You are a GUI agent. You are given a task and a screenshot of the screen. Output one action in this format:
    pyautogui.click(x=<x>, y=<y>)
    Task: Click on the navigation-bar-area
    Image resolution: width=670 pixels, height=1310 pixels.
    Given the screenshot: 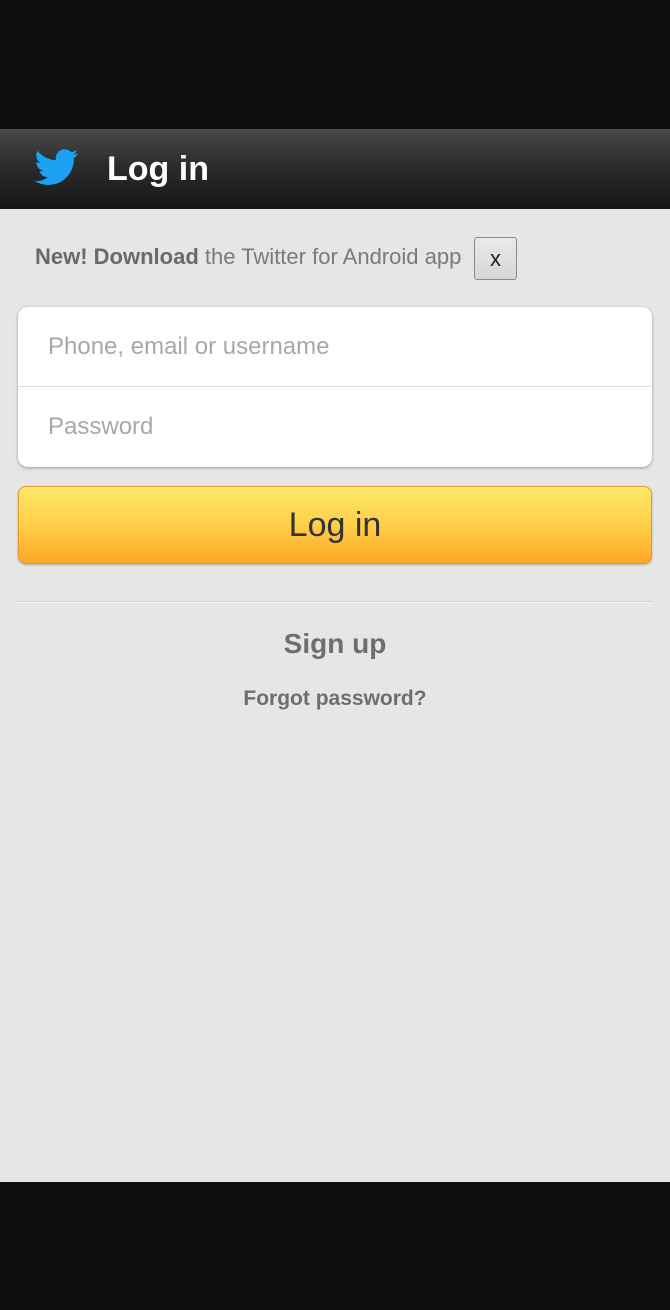 What is the action you would take?
    pyautogui.click(x=335, y=1246)
    